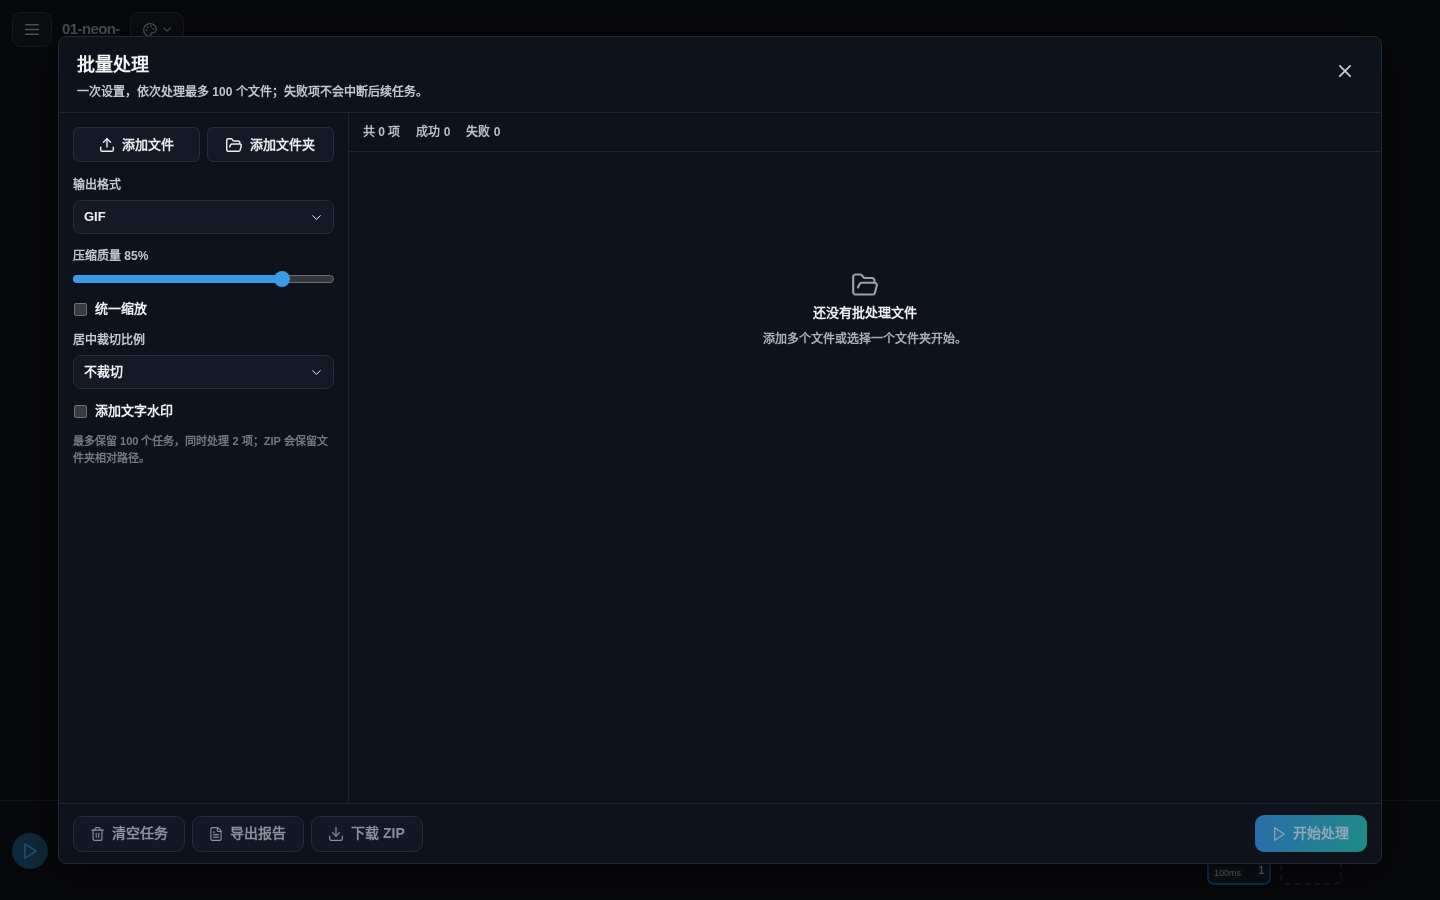 The width and height of the screenshot is (1440, 900). I want to click on slider-label: 压缩质量 85%, so click(111, 256).